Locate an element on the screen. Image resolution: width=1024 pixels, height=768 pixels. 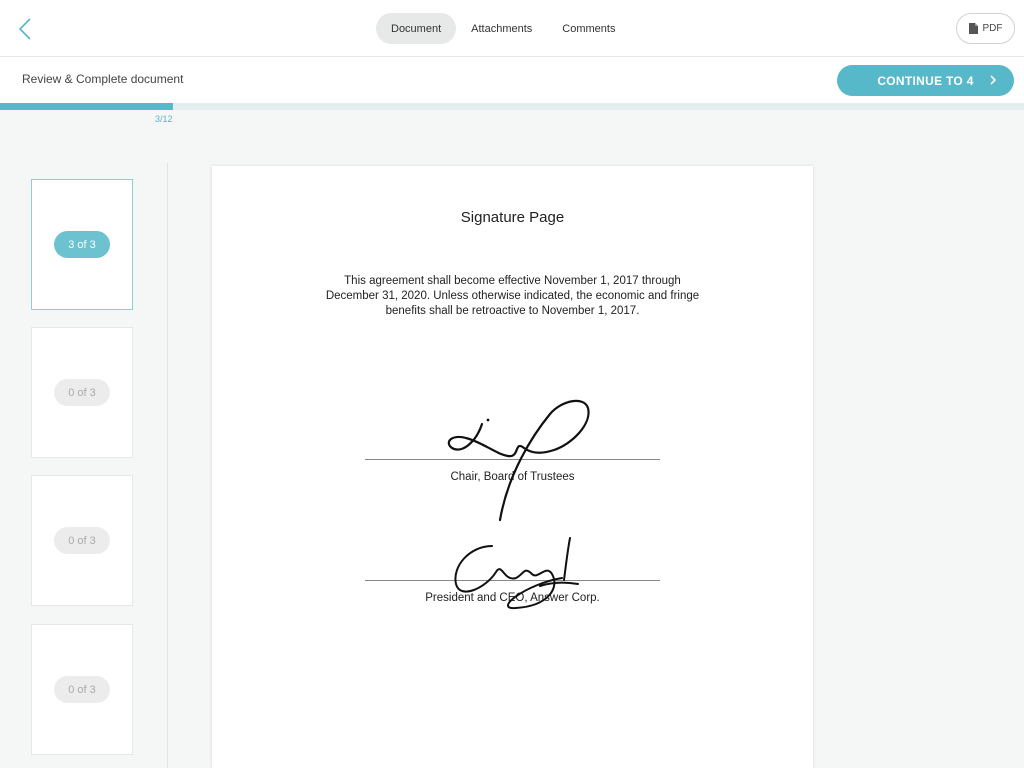
view-tabs: Document Attachments Comments is located at coordinates (503, 28).